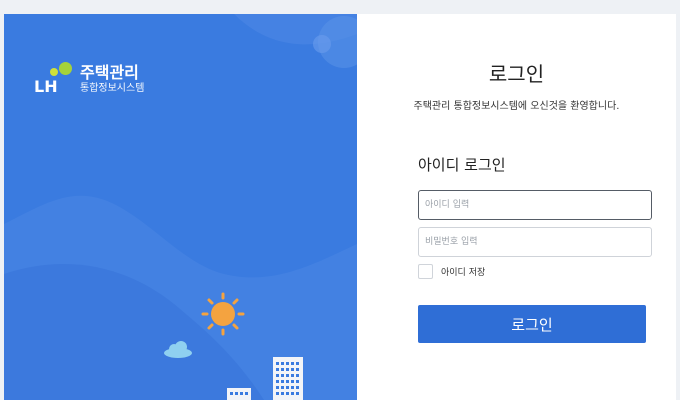  Describe the element at coordinates (288, 378) in the screenshot. I see `building-tall-icon` at that location.